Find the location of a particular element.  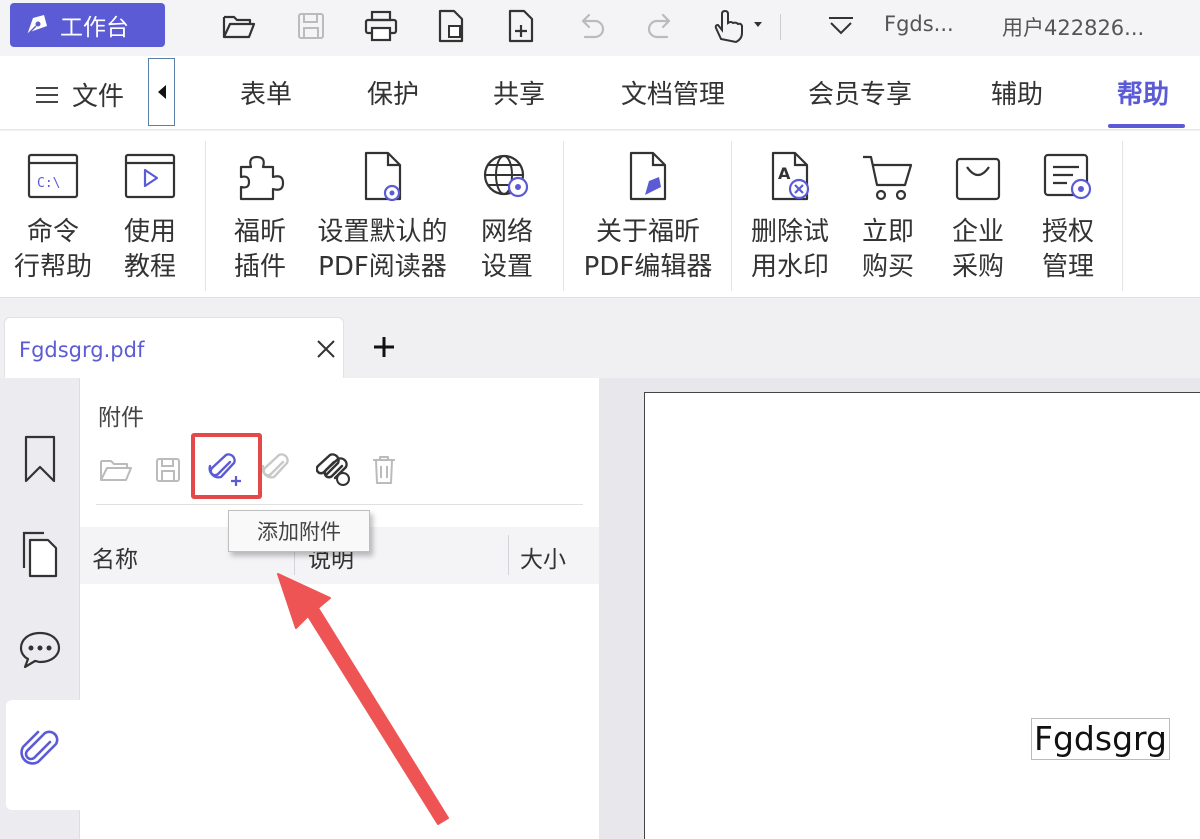

file-menu: 文件 is located at coordinates (79, 94).